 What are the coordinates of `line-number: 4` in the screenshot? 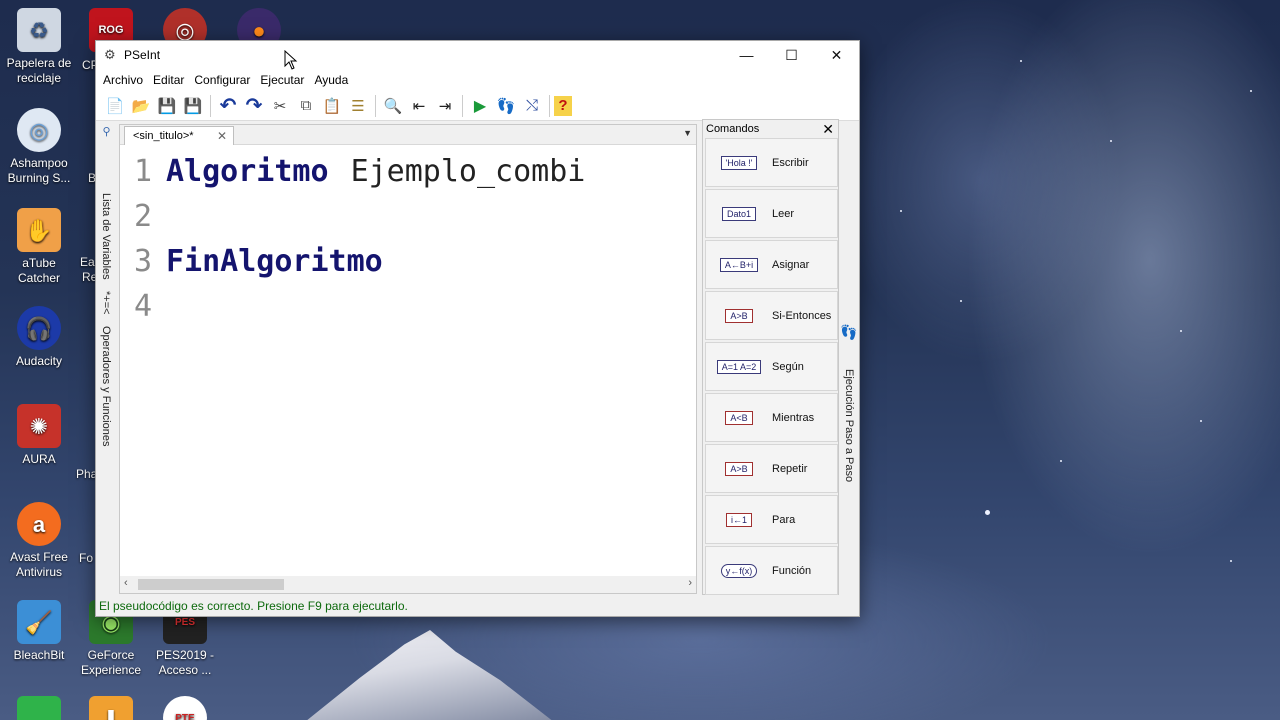 It's located at (143, 306).